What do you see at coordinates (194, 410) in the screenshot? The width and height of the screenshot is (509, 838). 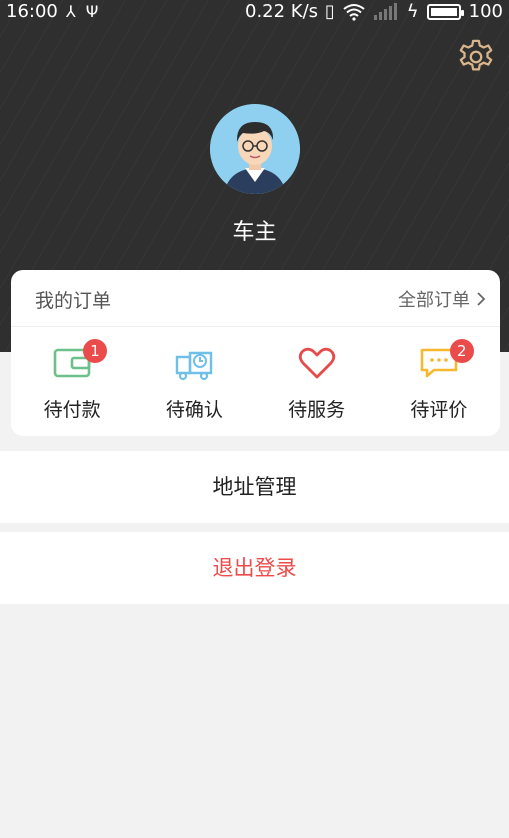 I see `order-item-label: 待确认` at bounding box center [194, 410].